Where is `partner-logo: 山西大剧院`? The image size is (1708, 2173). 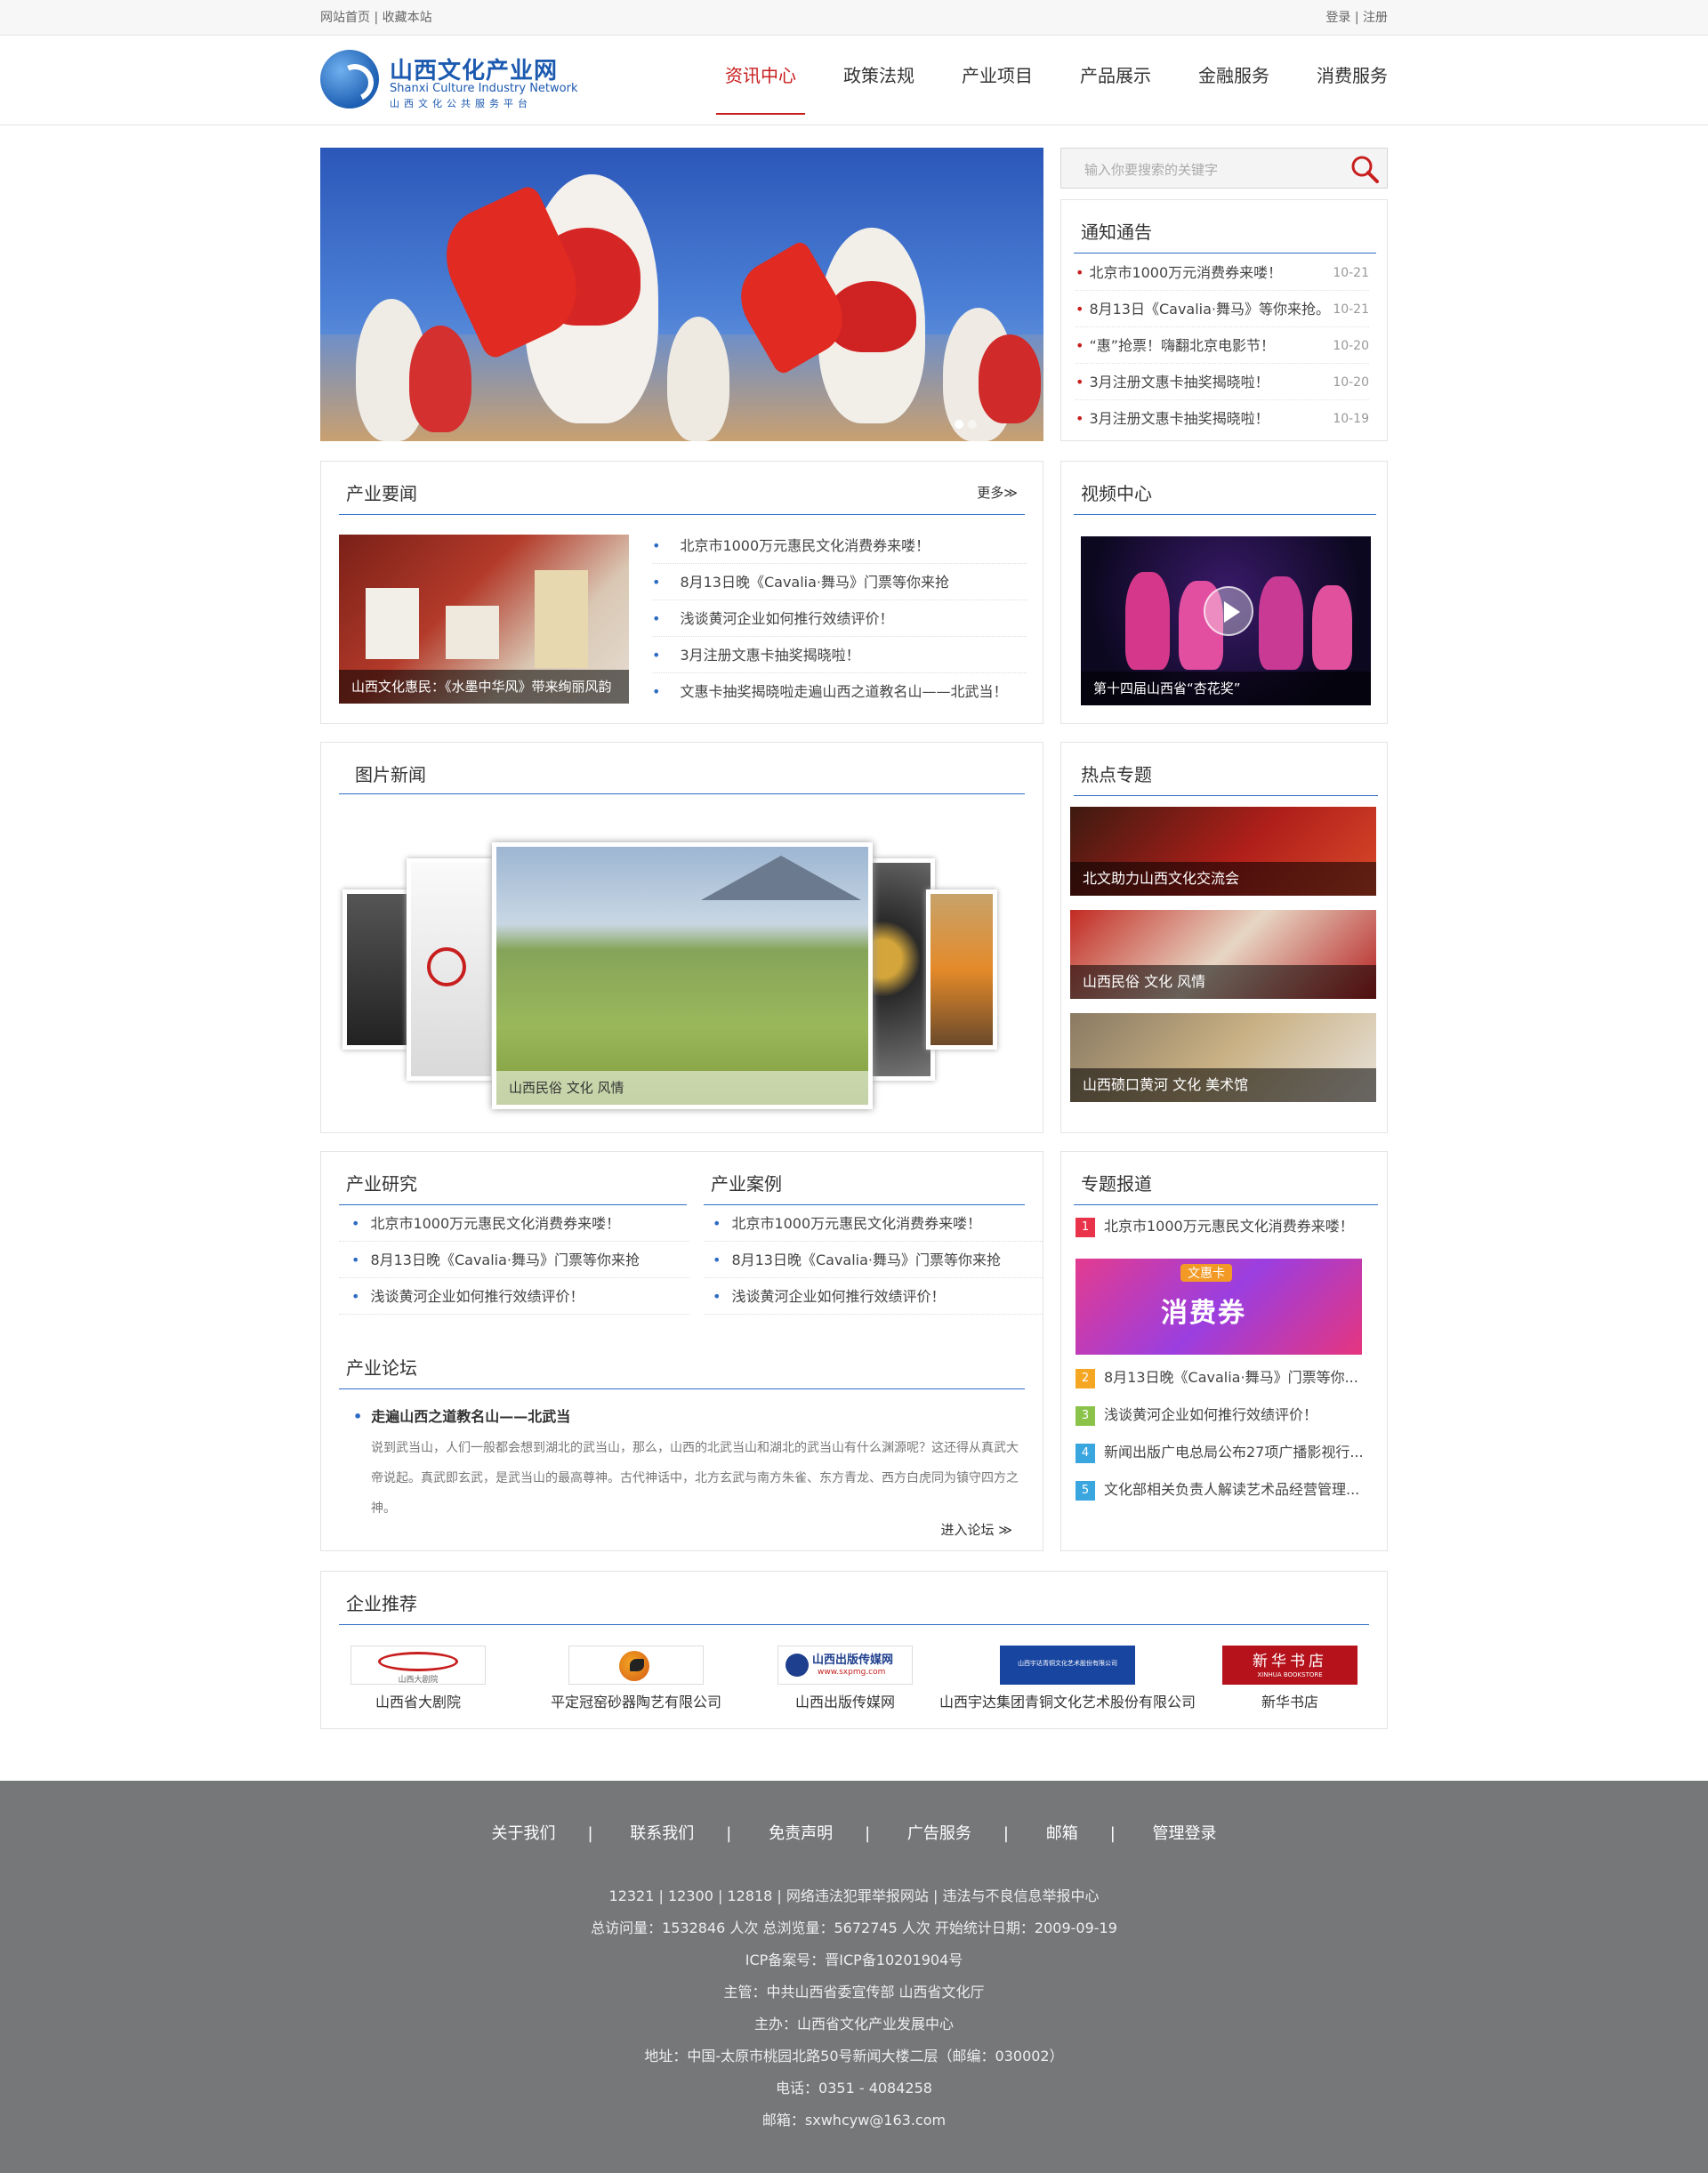
partner-logo: 山西大剧院 is located at coordinates (418, 1665).